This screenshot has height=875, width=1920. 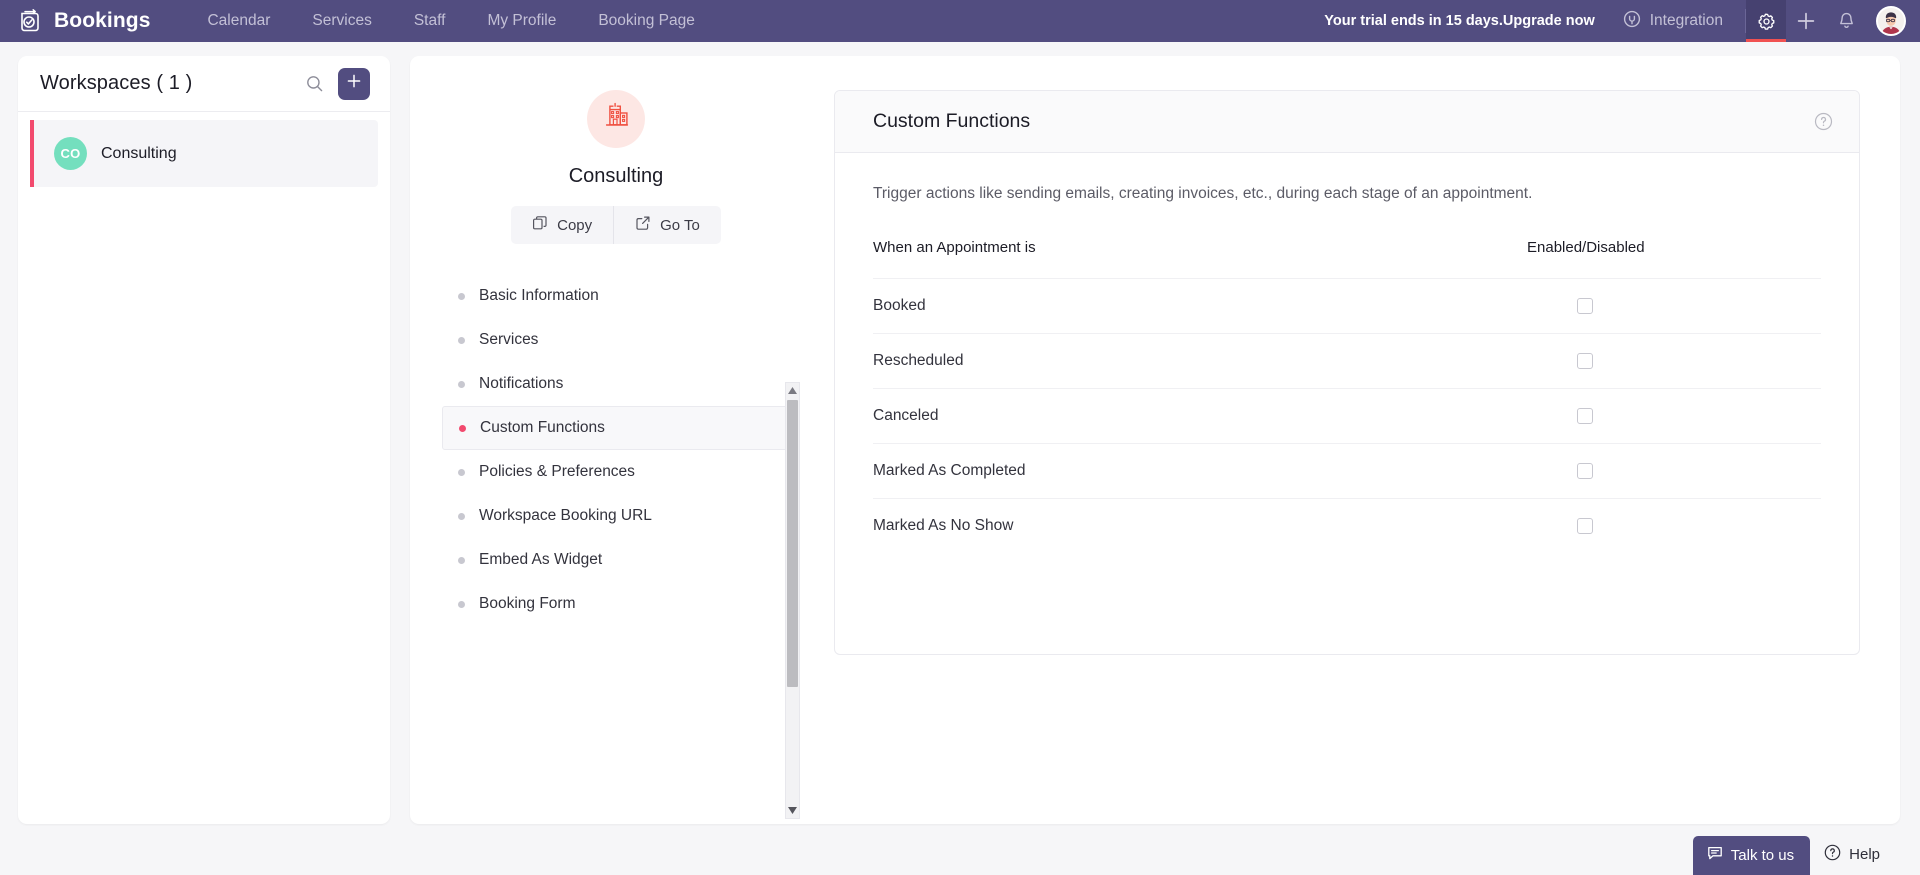 I want to click on menu-item-services: Services, so click(x=618, y=340).